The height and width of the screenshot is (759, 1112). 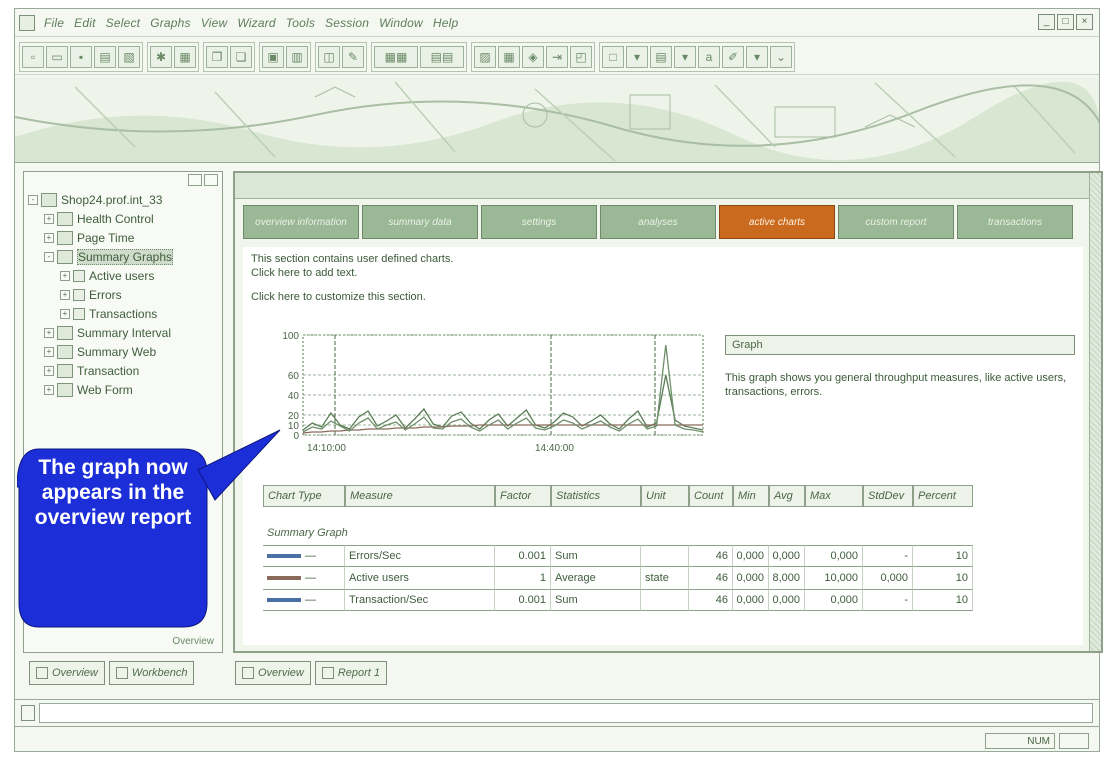 I want to click on menu-file: File, so click(x=54, y=23).